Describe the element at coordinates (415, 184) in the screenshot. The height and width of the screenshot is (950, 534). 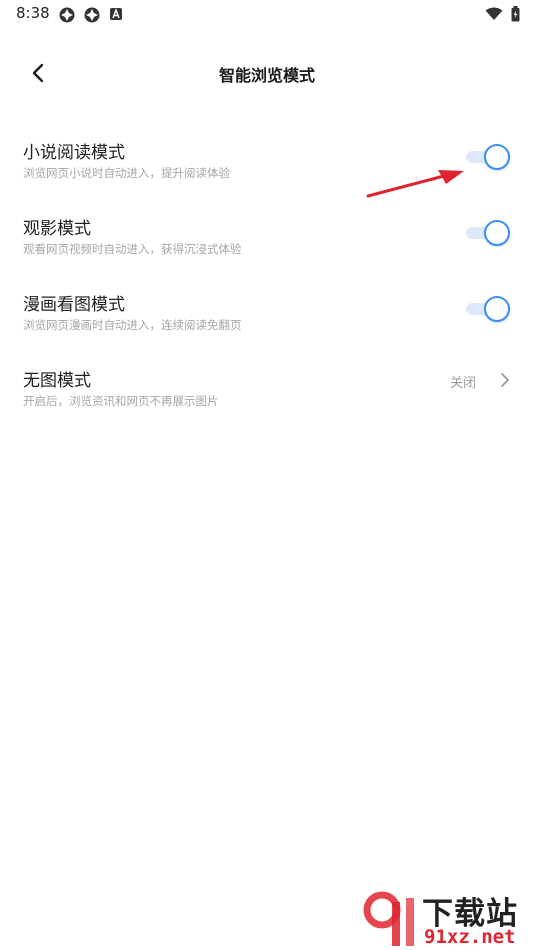
I see `annotation-arrow-icon` at that location.